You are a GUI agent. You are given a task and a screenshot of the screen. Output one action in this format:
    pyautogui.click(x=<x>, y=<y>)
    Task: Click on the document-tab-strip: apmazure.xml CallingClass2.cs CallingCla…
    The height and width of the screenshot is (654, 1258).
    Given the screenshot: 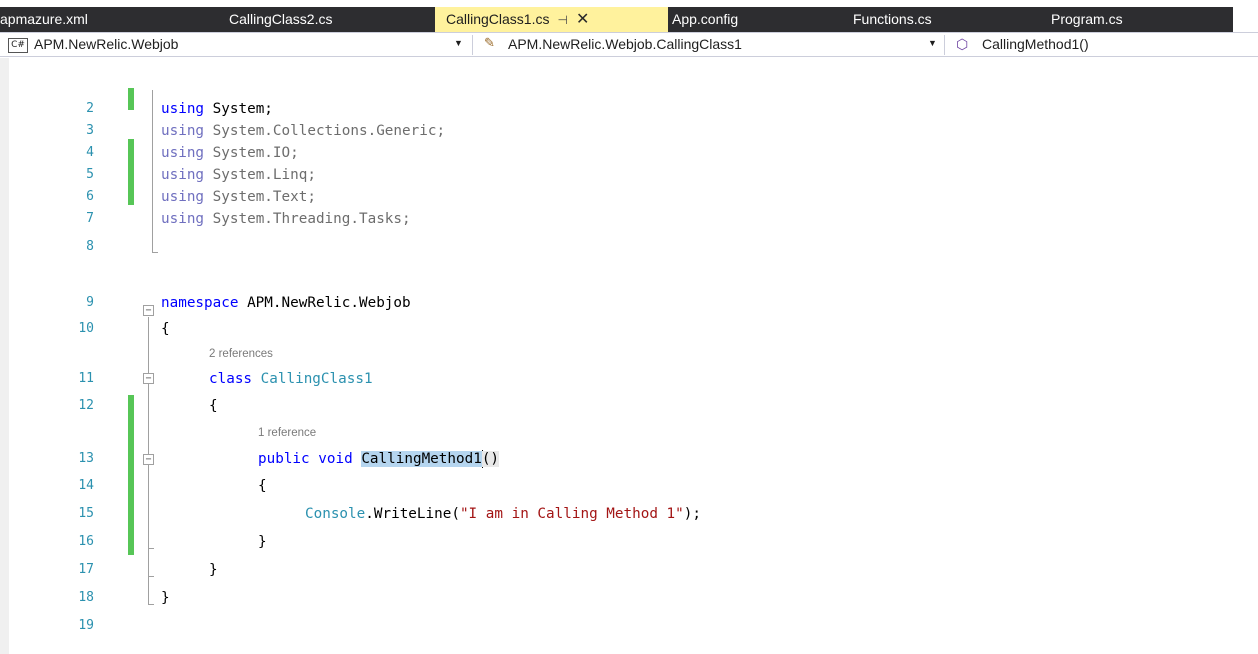 What is the action you would take?
    pyautogui.click(x=629, y=16)
    